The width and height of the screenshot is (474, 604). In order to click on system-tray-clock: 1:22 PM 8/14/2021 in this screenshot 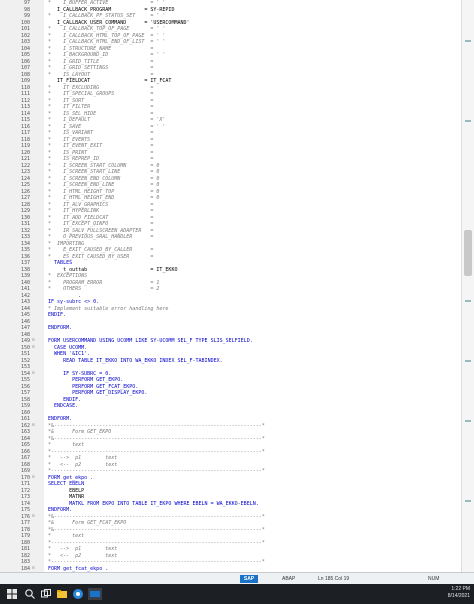, I will do `click(459, 593)`.